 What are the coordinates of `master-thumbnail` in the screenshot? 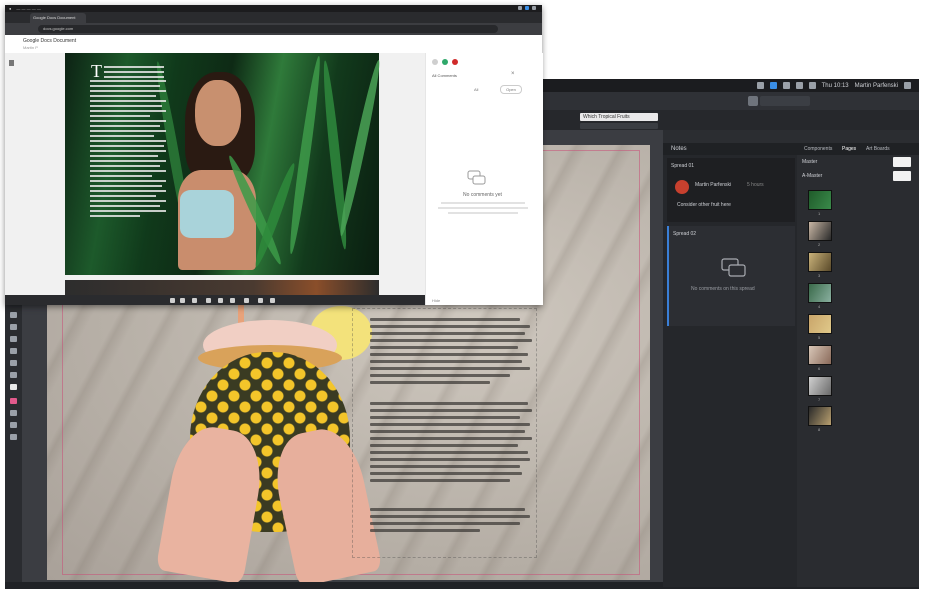 It's located at (902, 162).